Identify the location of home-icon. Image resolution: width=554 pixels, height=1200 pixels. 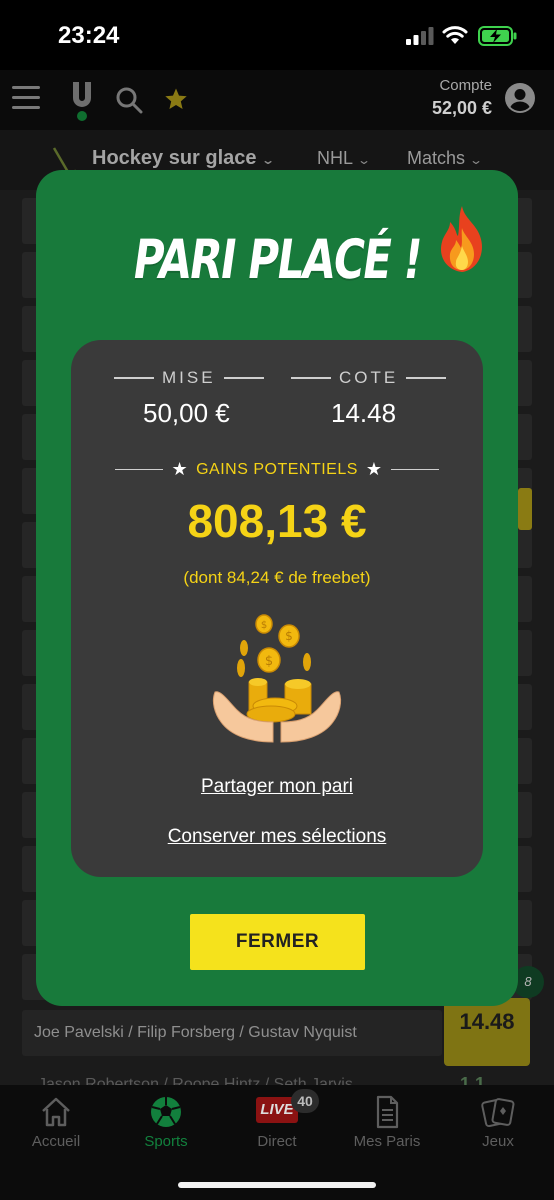
(56, 1112).